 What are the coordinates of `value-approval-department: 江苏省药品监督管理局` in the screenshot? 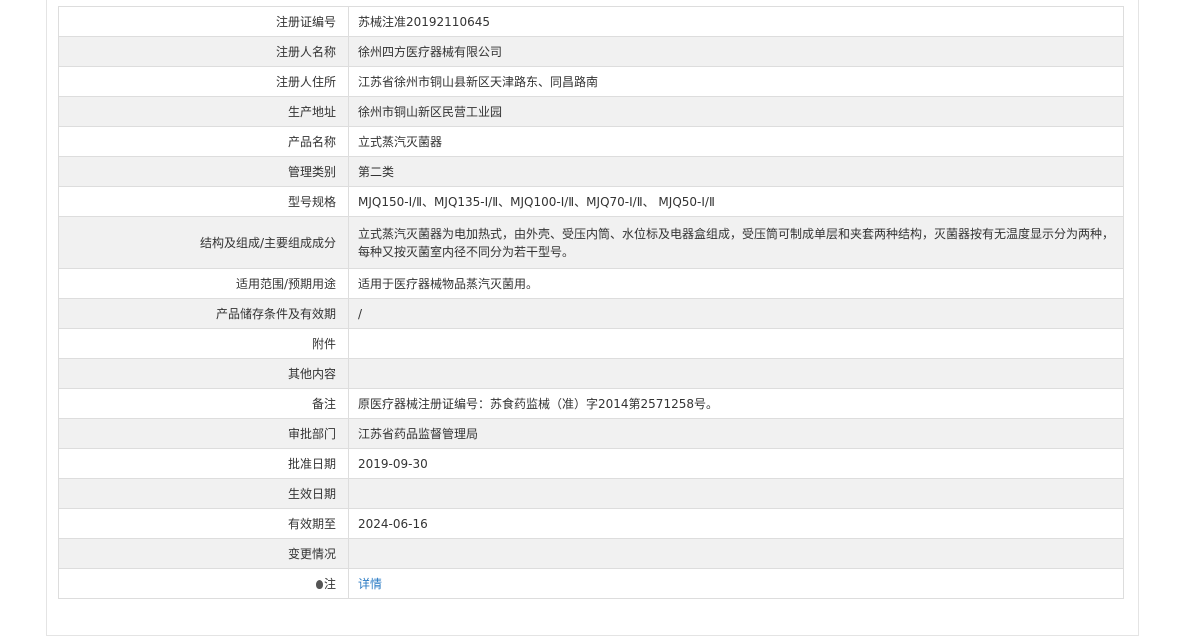 It's located at (736, 433).